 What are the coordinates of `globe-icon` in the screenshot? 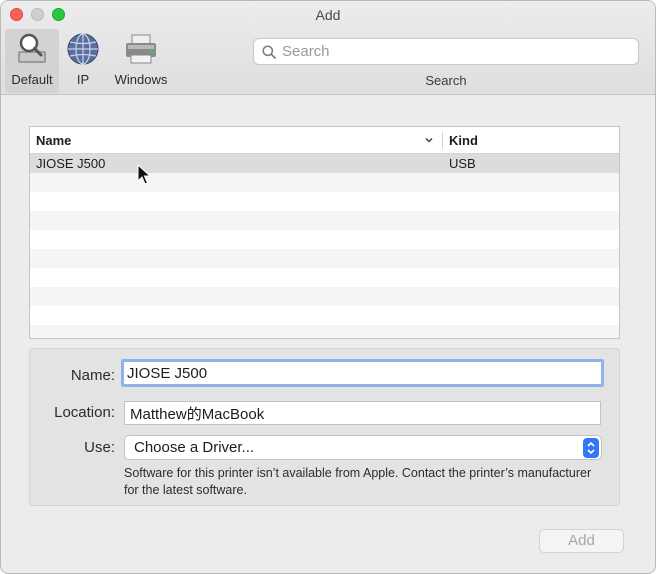 It's located at (83, 49).